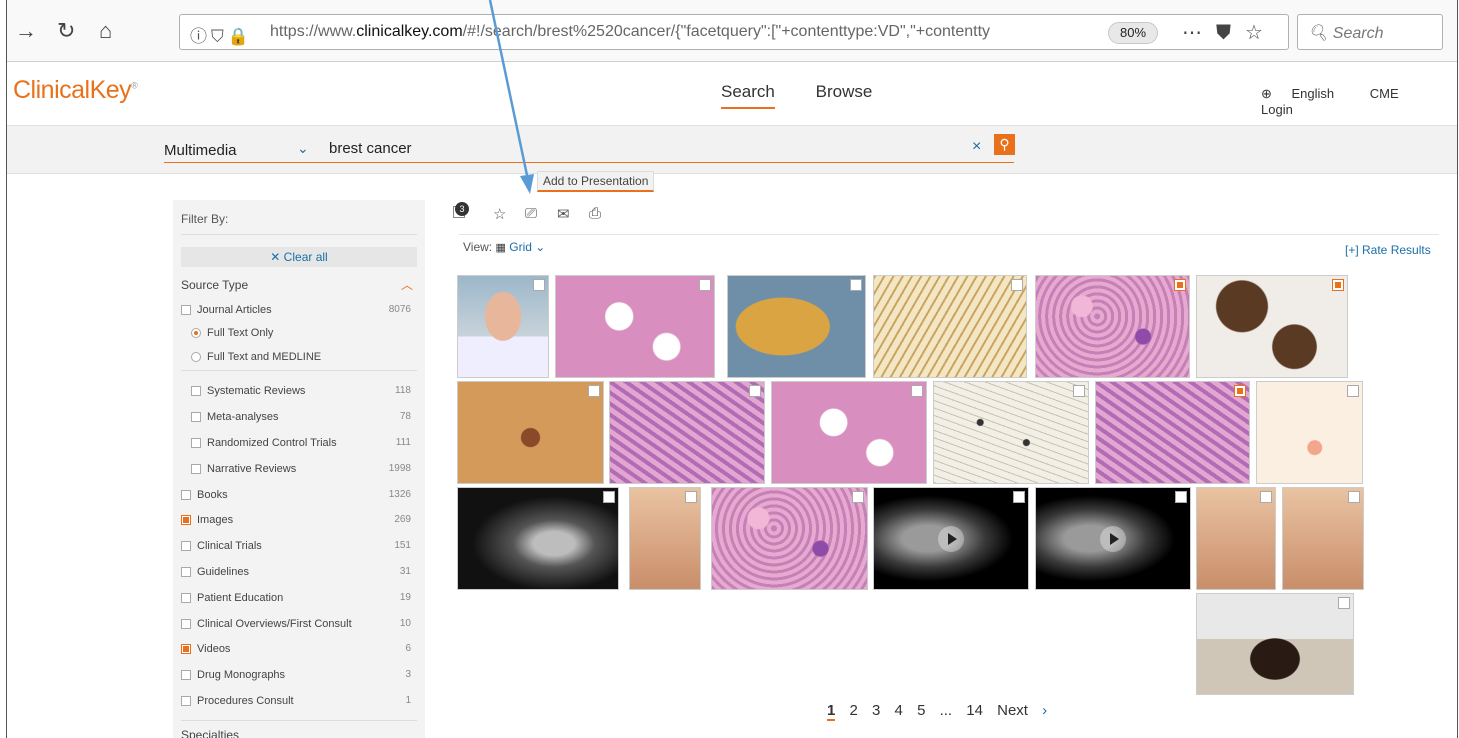  I want to click on print-icon: ⎙, so click(595, 213).